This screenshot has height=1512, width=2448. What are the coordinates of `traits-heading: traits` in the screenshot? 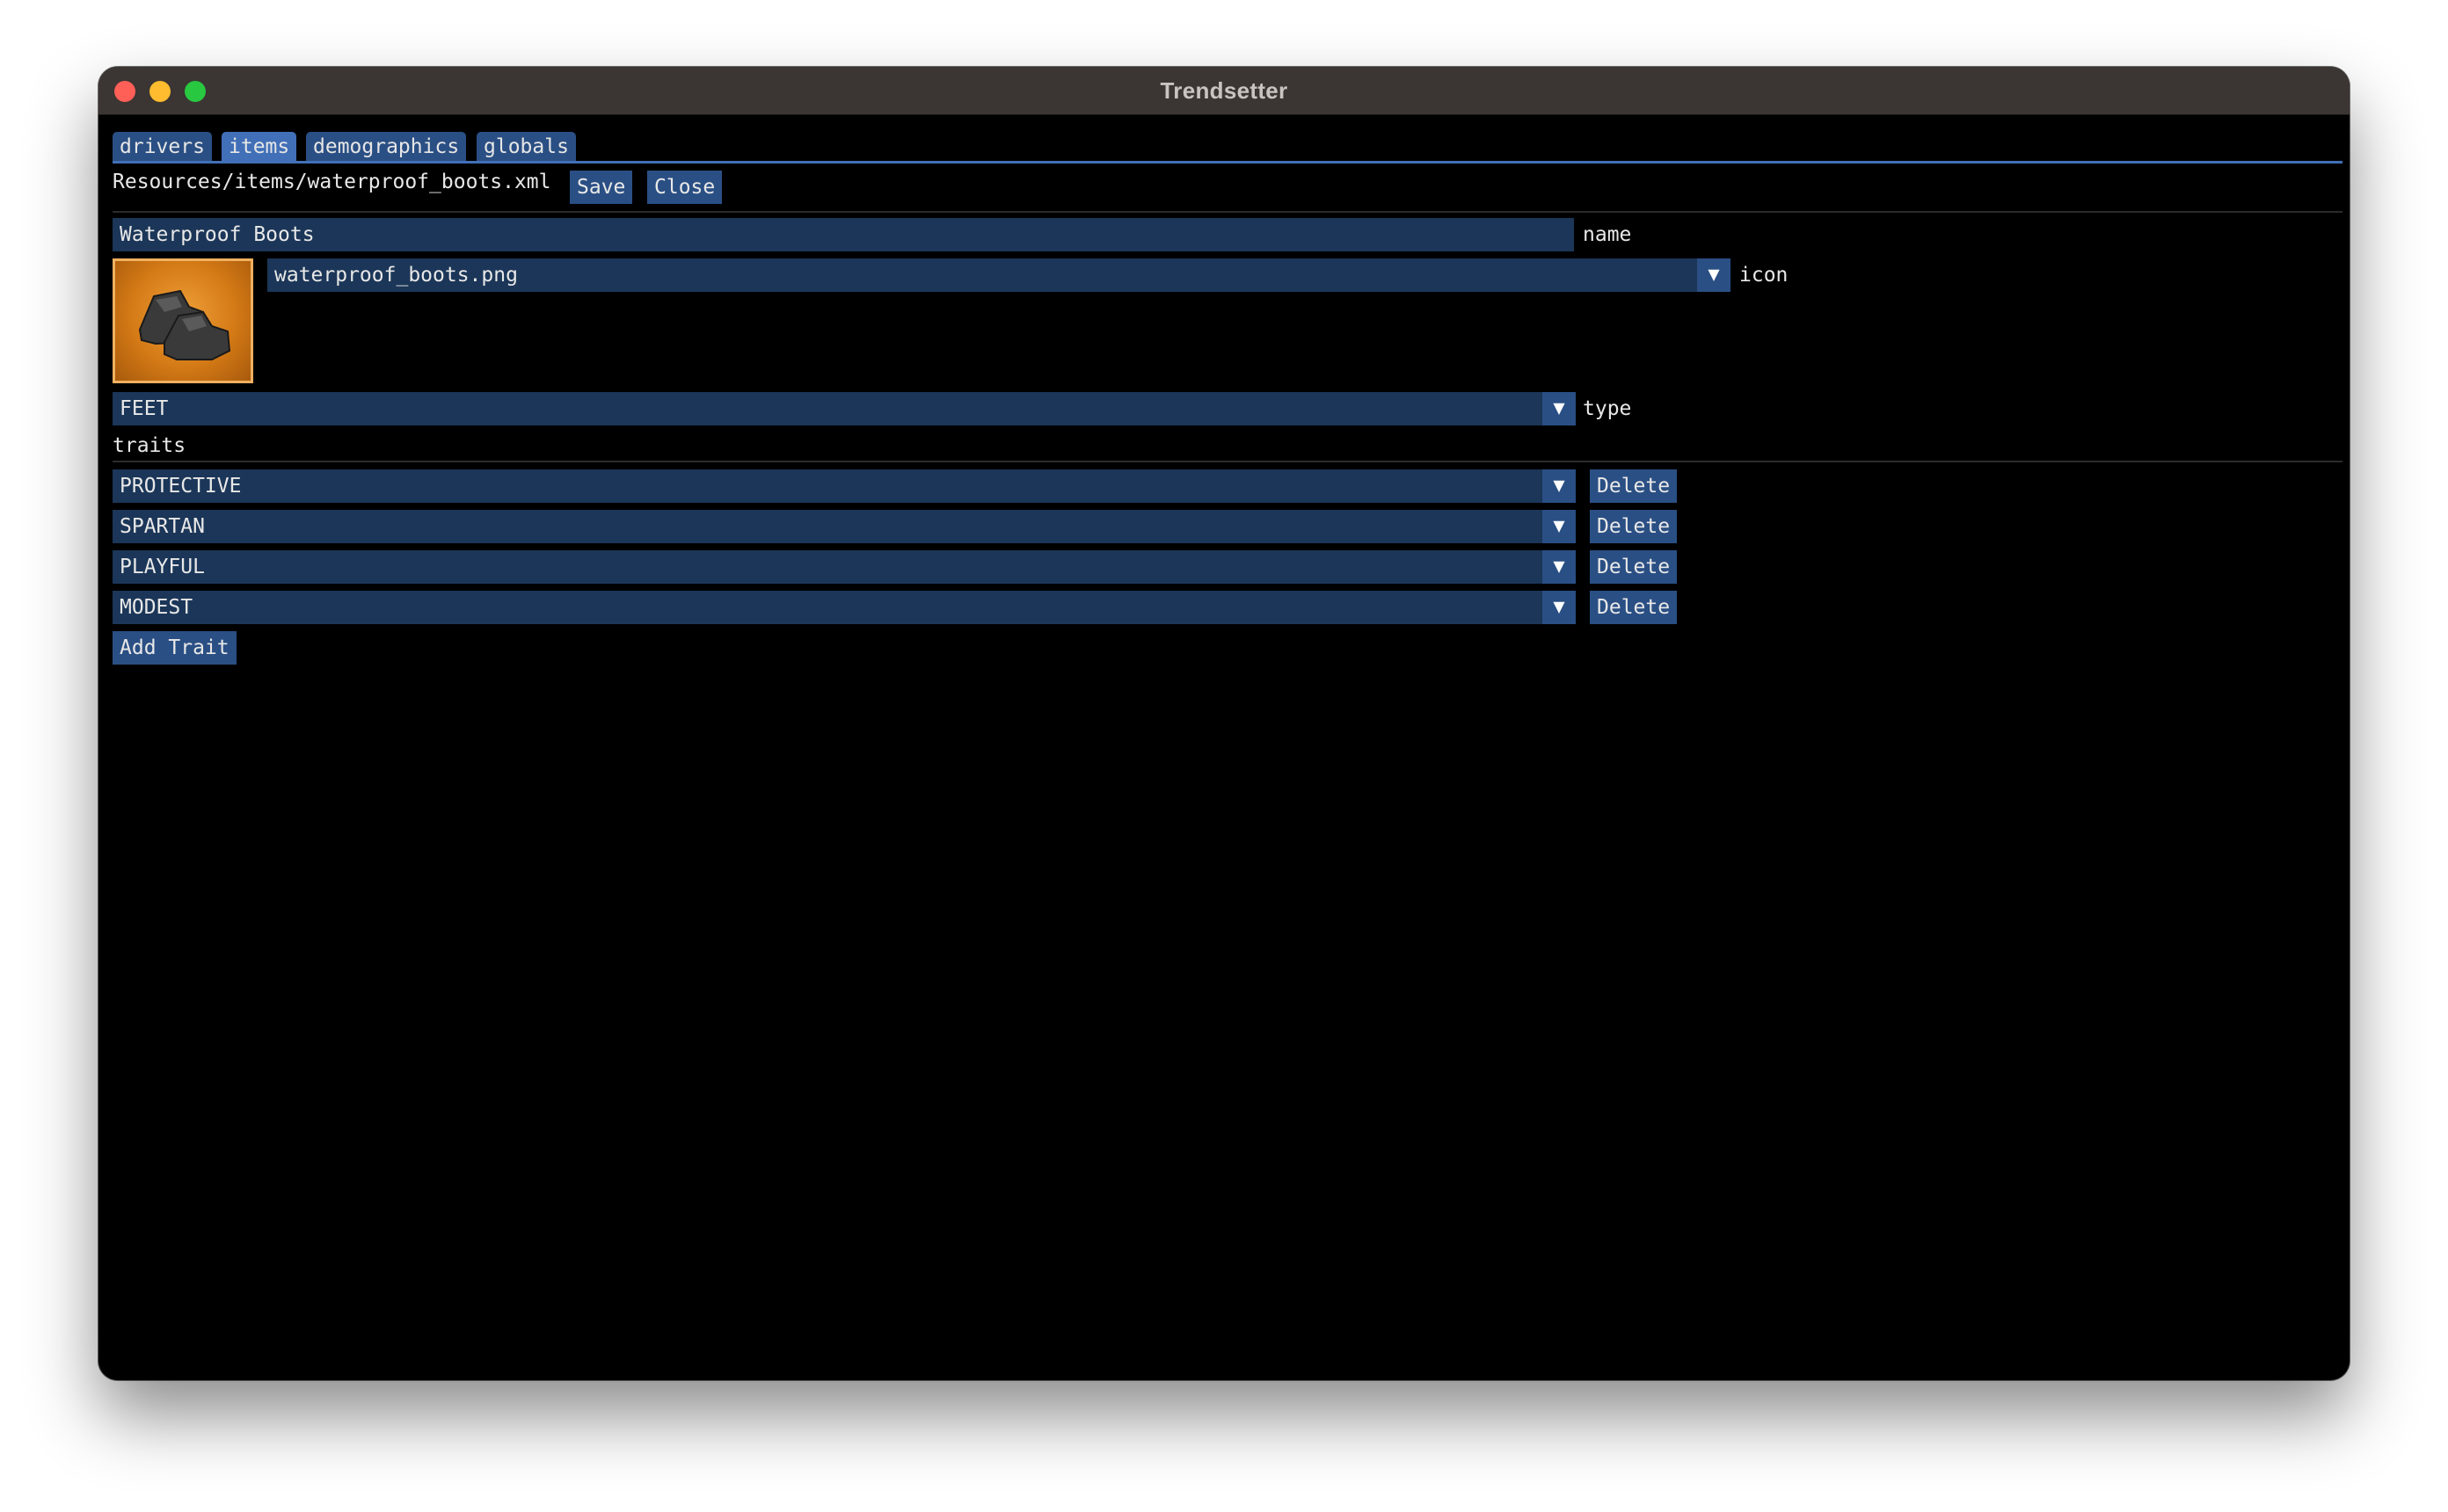 It's located at (149, 446).